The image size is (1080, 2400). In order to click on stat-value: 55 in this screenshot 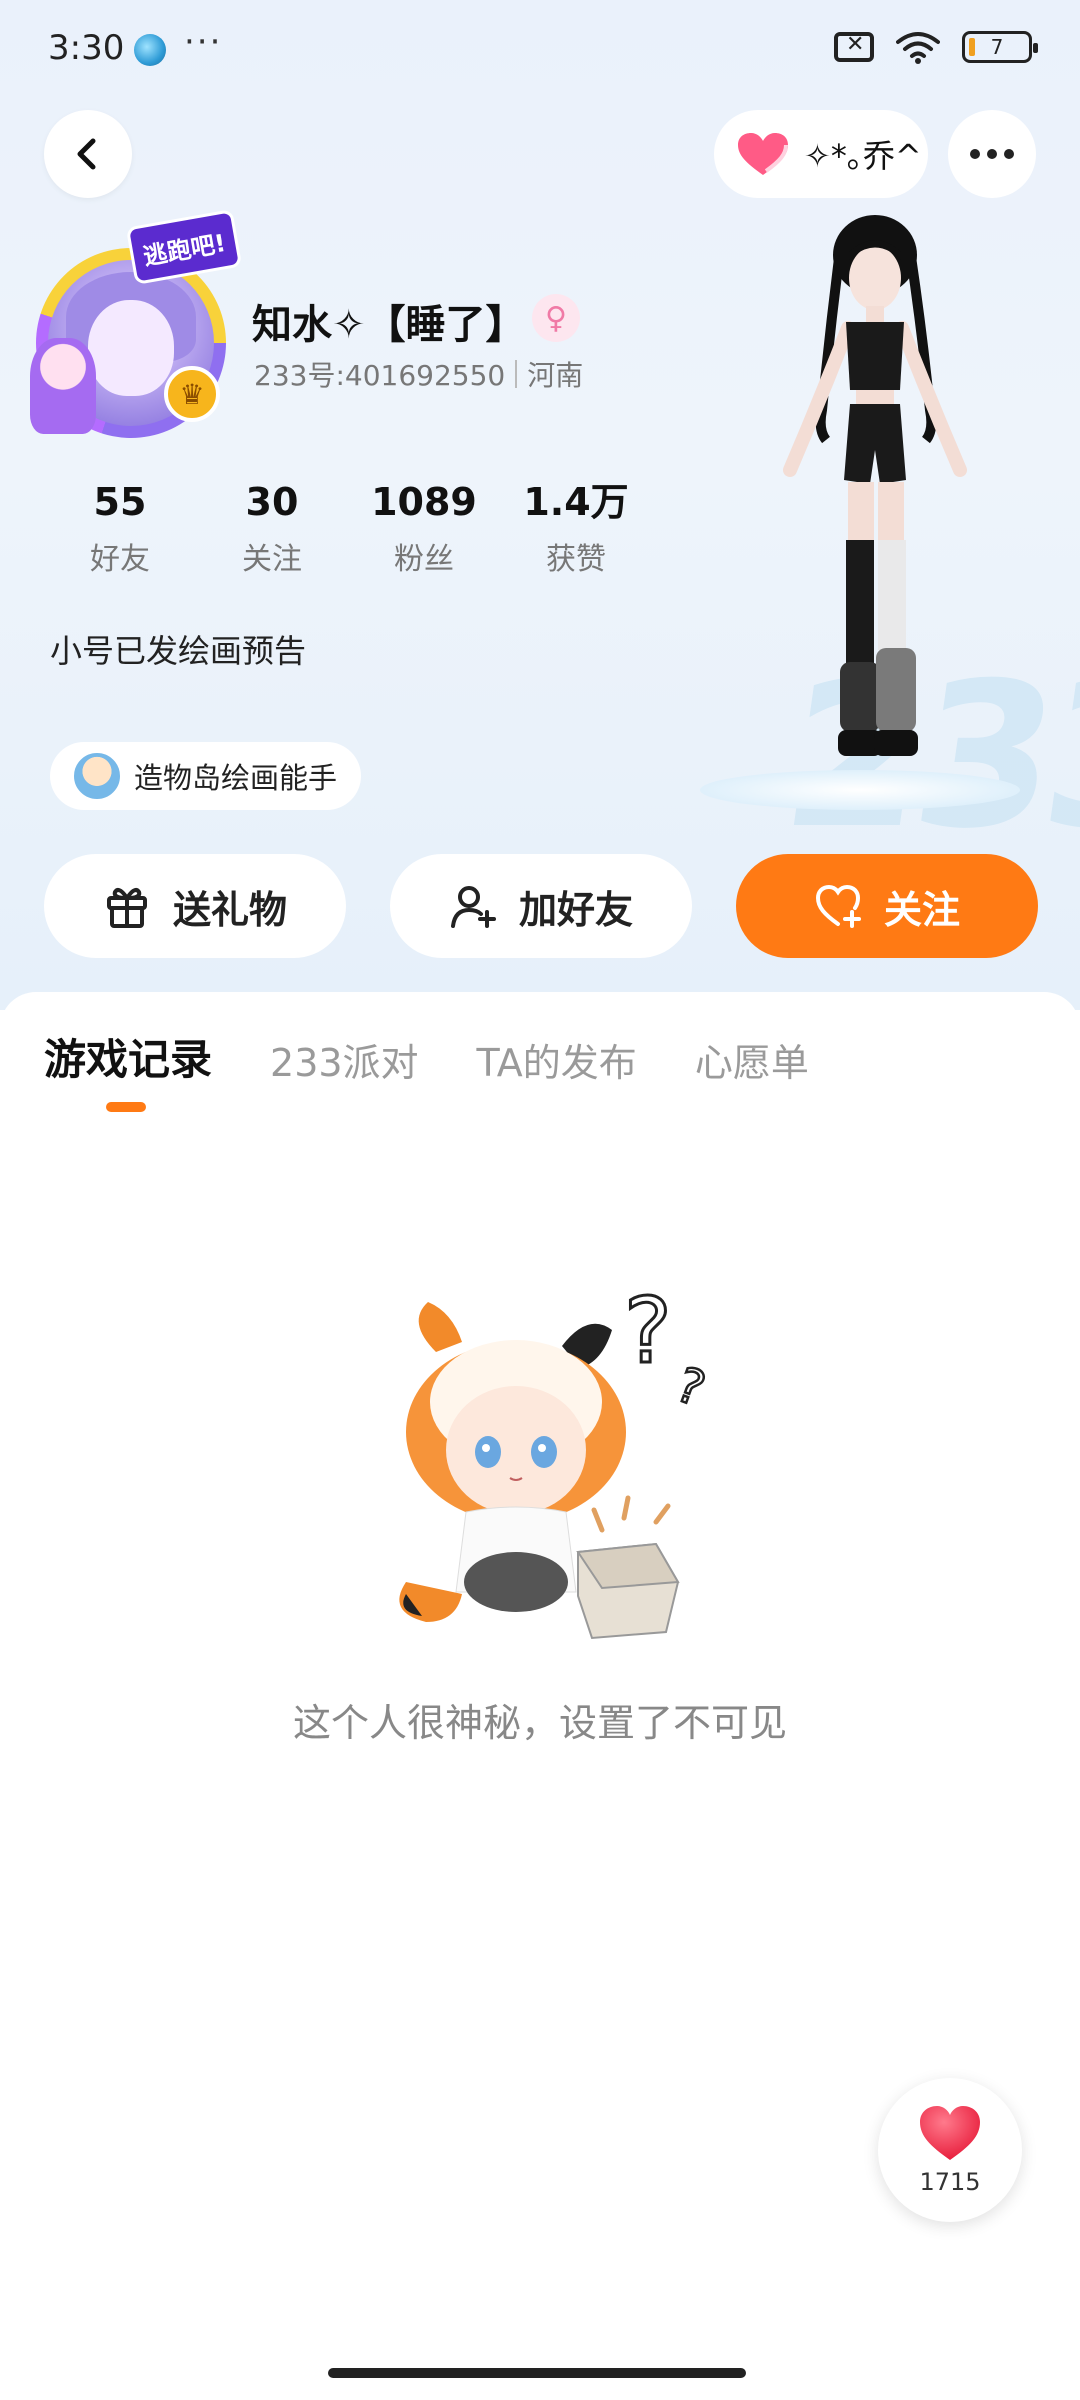, I will do `click(120, 502)`.